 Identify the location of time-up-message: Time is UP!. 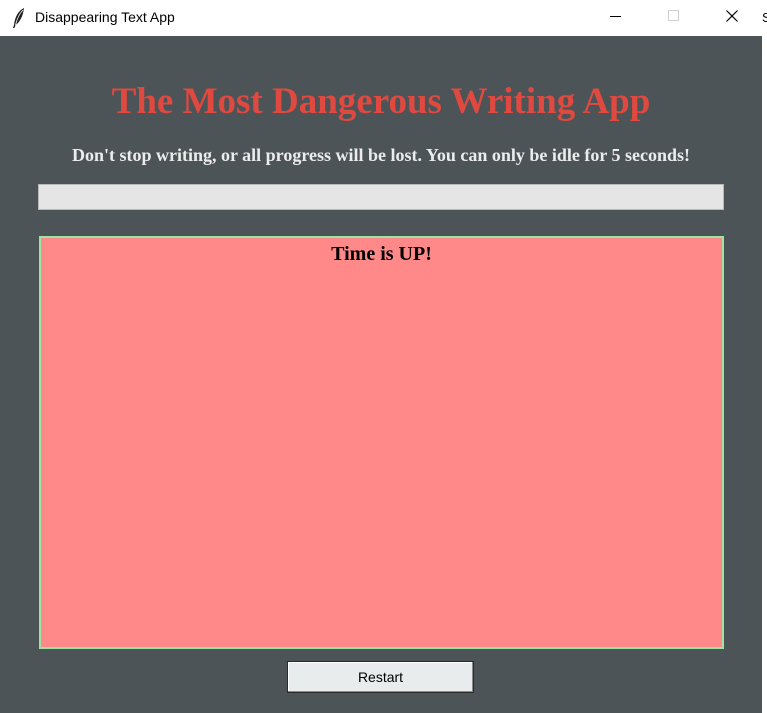
(381, 254).